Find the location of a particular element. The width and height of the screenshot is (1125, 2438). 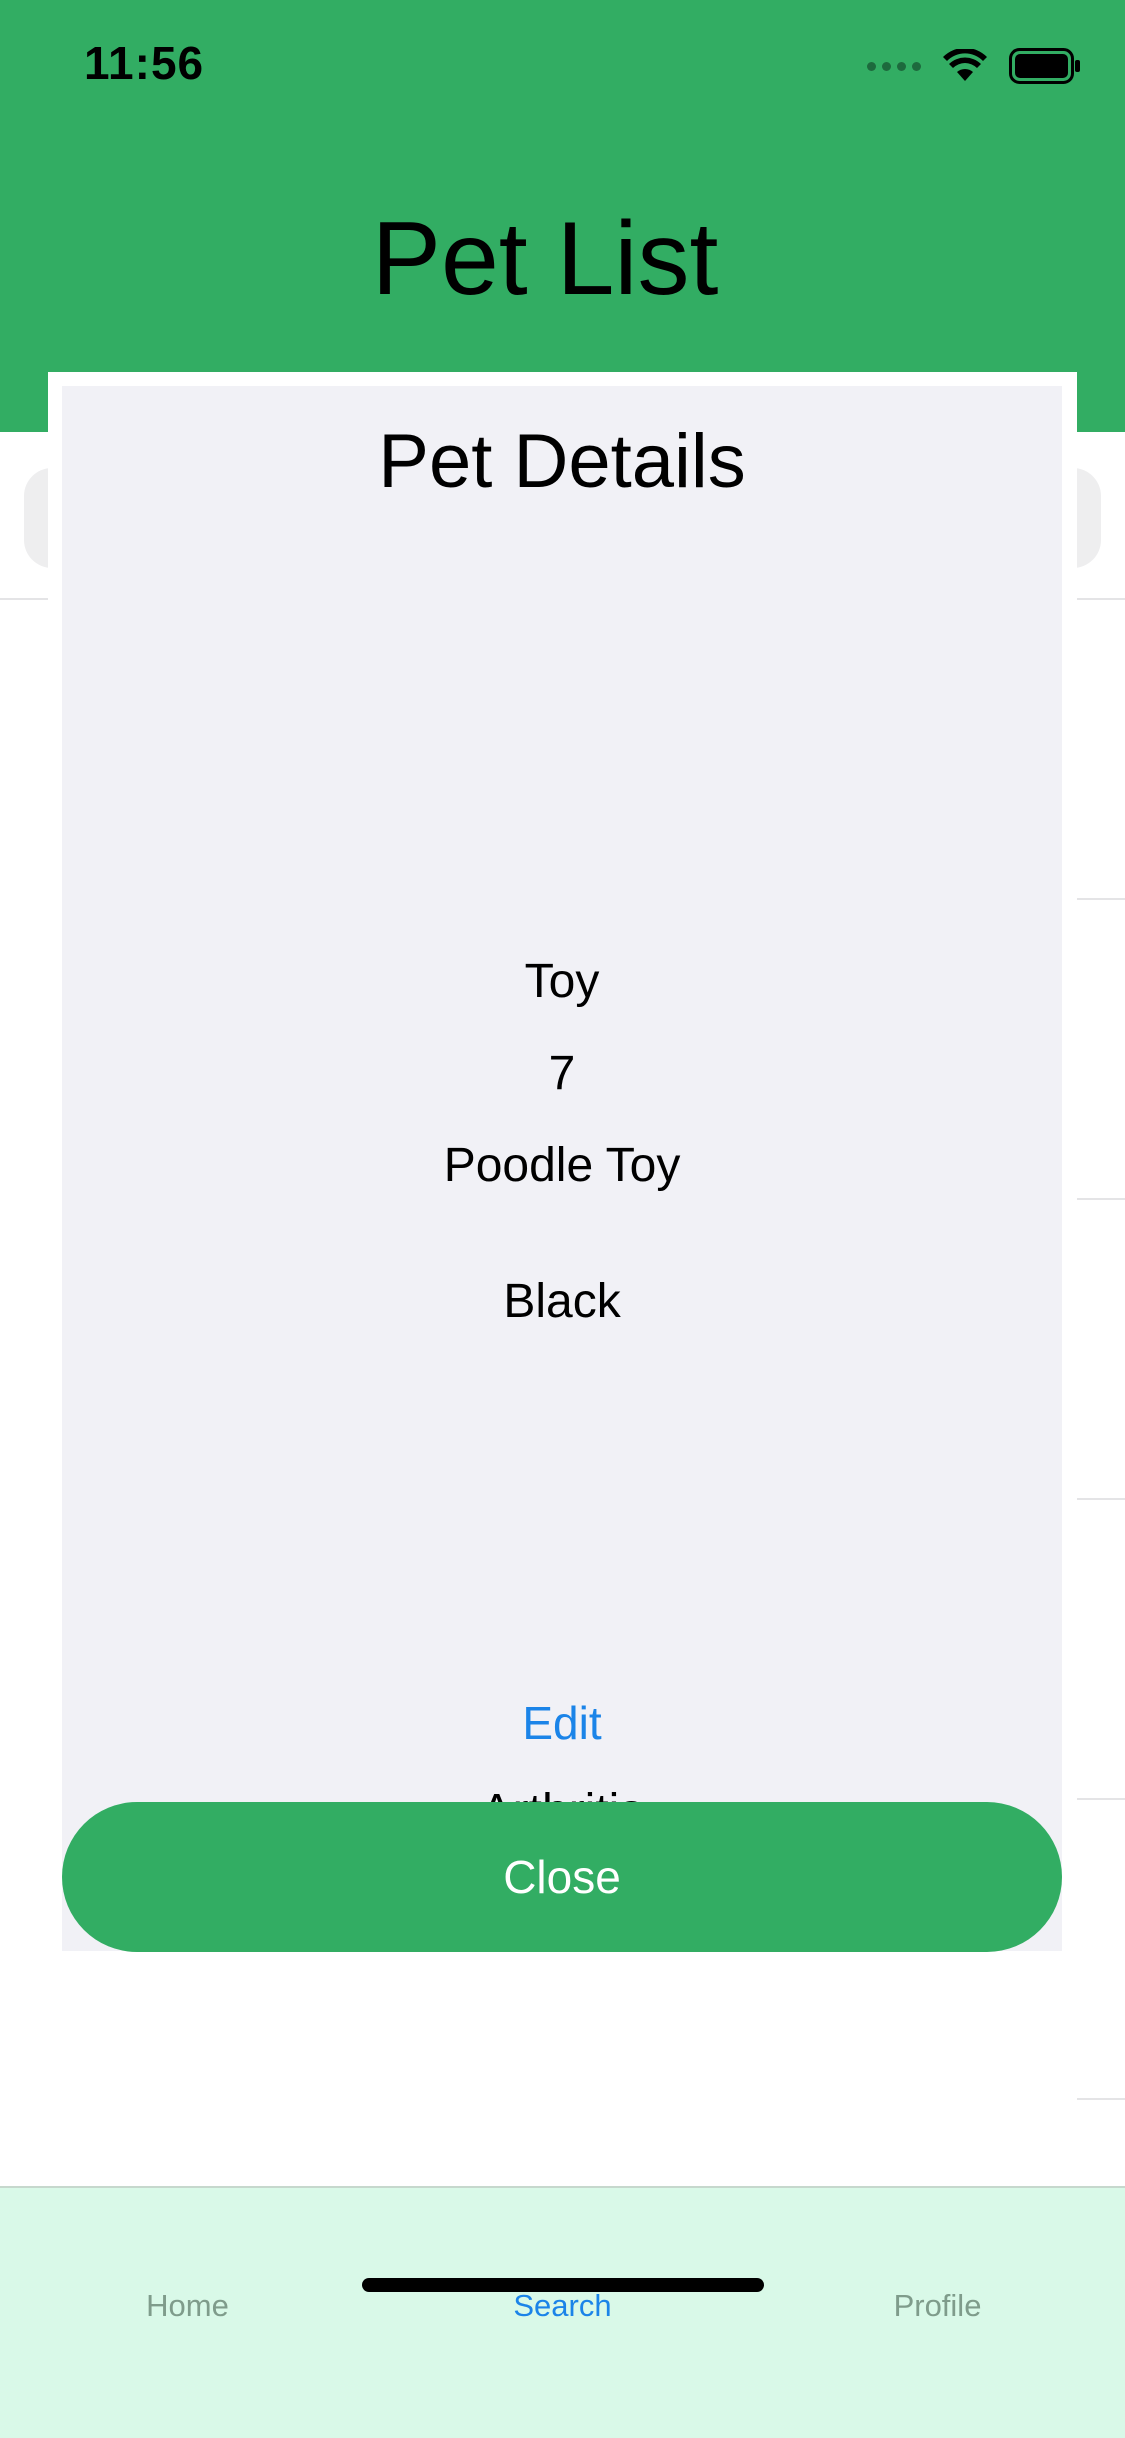

pet-size: Toy is located at coordinates (562, 981).